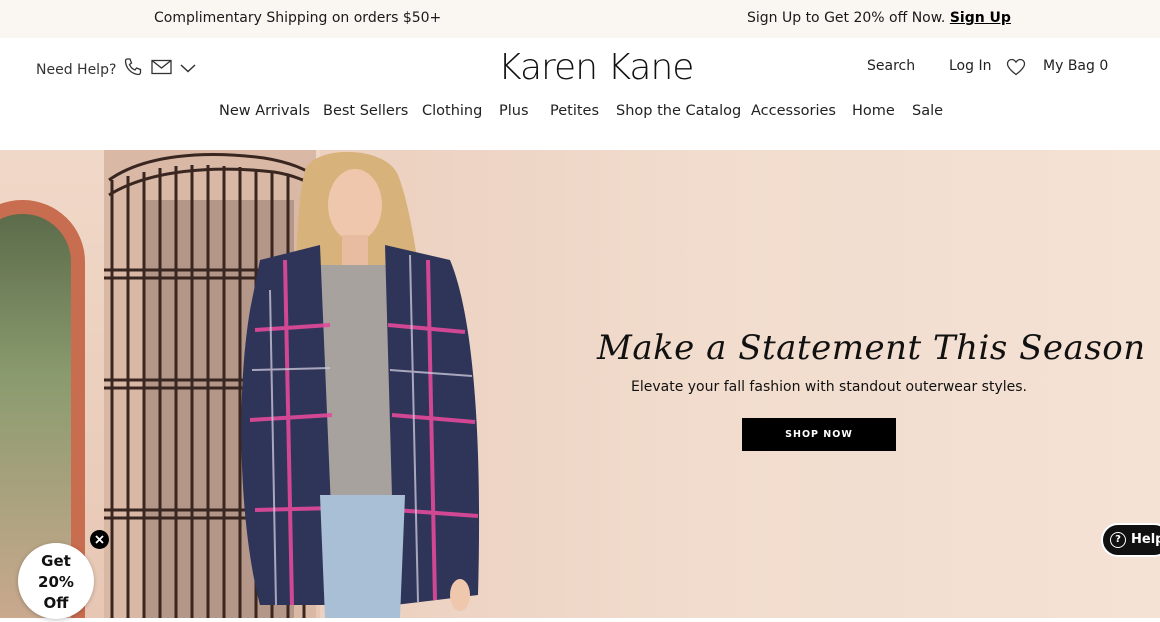  What do you see at coordinates (793, 111) in the screenshot?
I see `nav-item-accessories: Accessories` at bounding box center [793, 111].